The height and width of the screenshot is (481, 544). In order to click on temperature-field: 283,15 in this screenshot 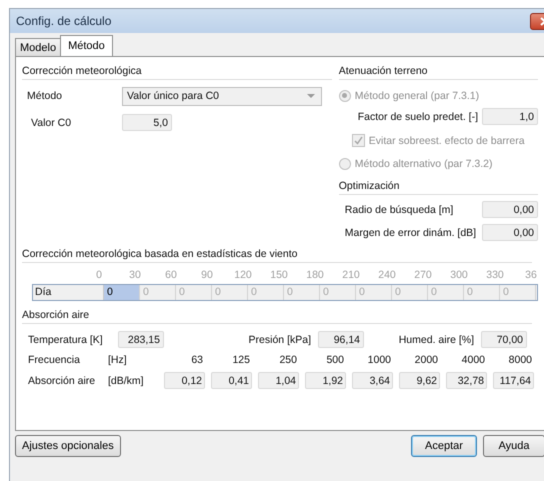, I will do `click(141, 339)`.